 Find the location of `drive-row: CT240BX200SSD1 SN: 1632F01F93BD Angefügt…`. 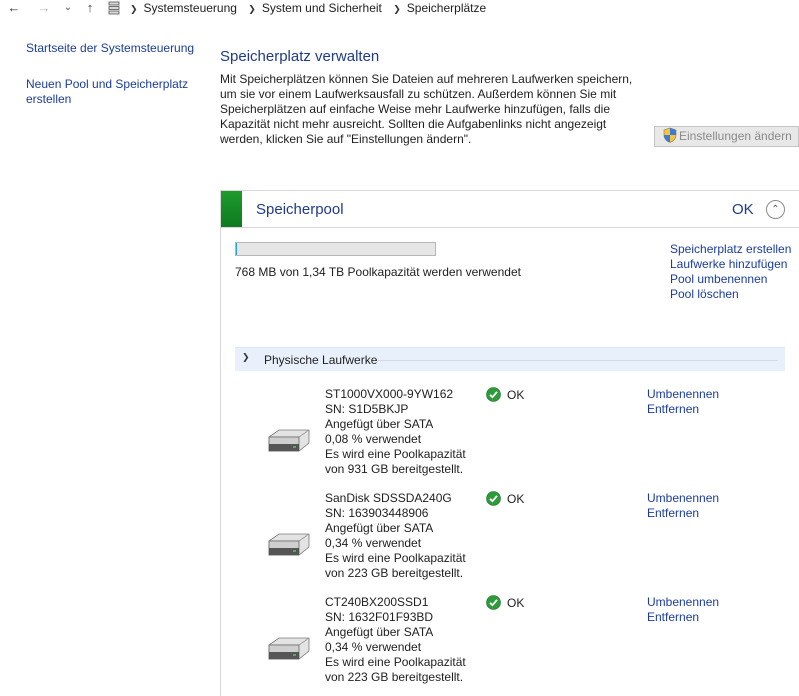

drive-row: CT240BX200SSD1 SN: 1632F01F93BD Angefügt… is located at coordinates (510, 645).